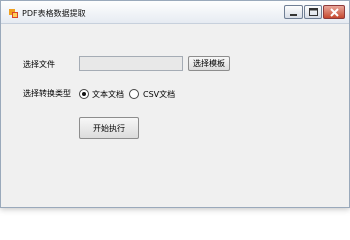 The height and width of the screenshot is (240, 350). What do you see at coordinates (13, 13) in the screenshot?
I see `app-icon` at bounding box center [13, 13].